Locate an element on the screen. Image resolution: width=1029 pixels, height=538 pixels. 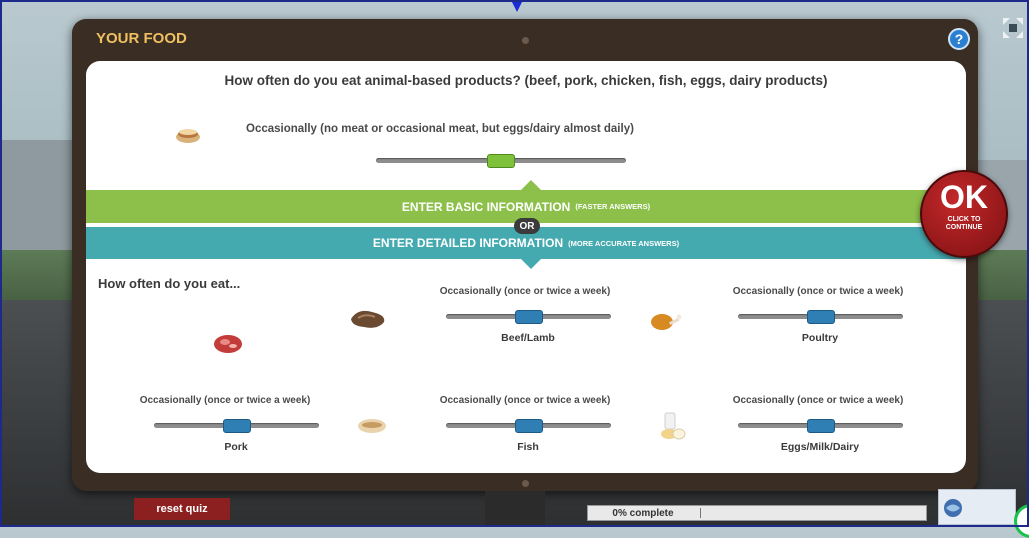
beef-lamb-slider-thumb is located at coordinates (529, 317).